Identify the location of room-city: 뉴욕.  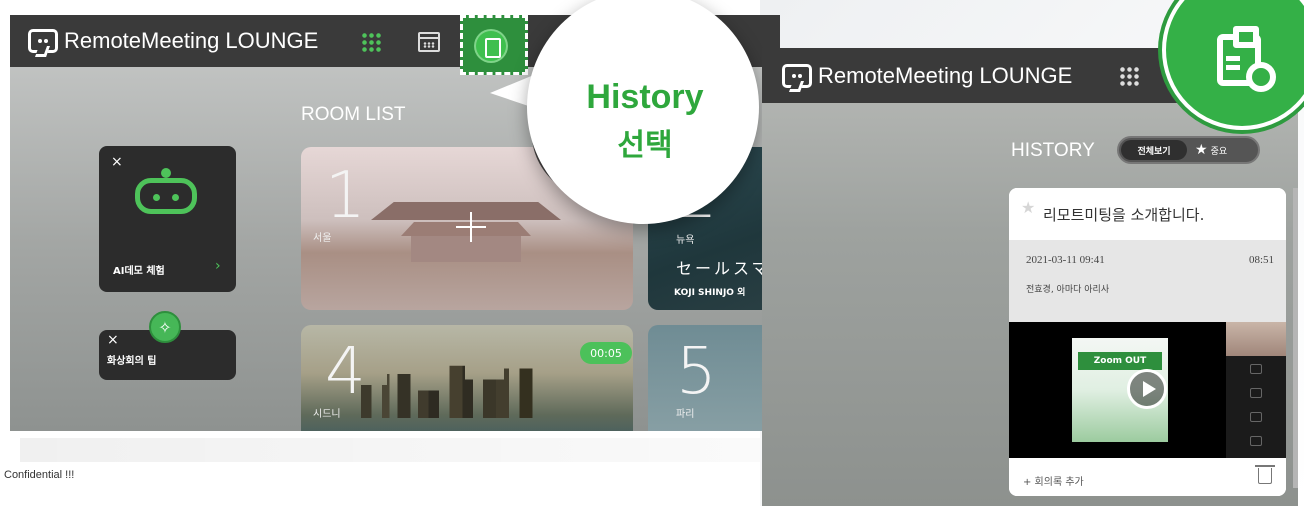
(685, 240).